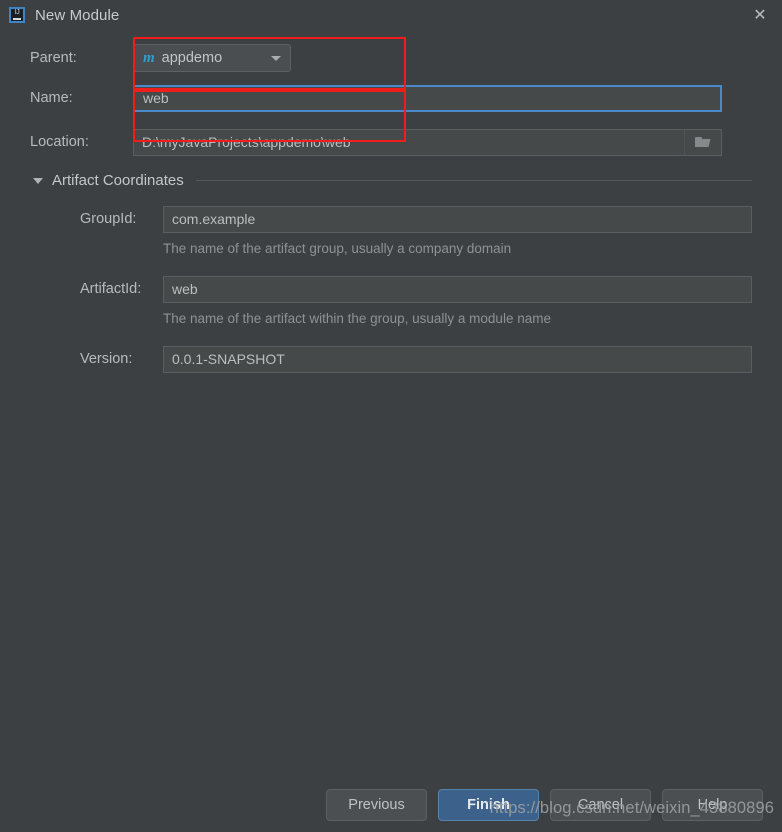 This screenshot has height=832, width=782. Describe the element at coordinates (38, 180) in the screenshot. I see `triangle-down-icon` at that location.